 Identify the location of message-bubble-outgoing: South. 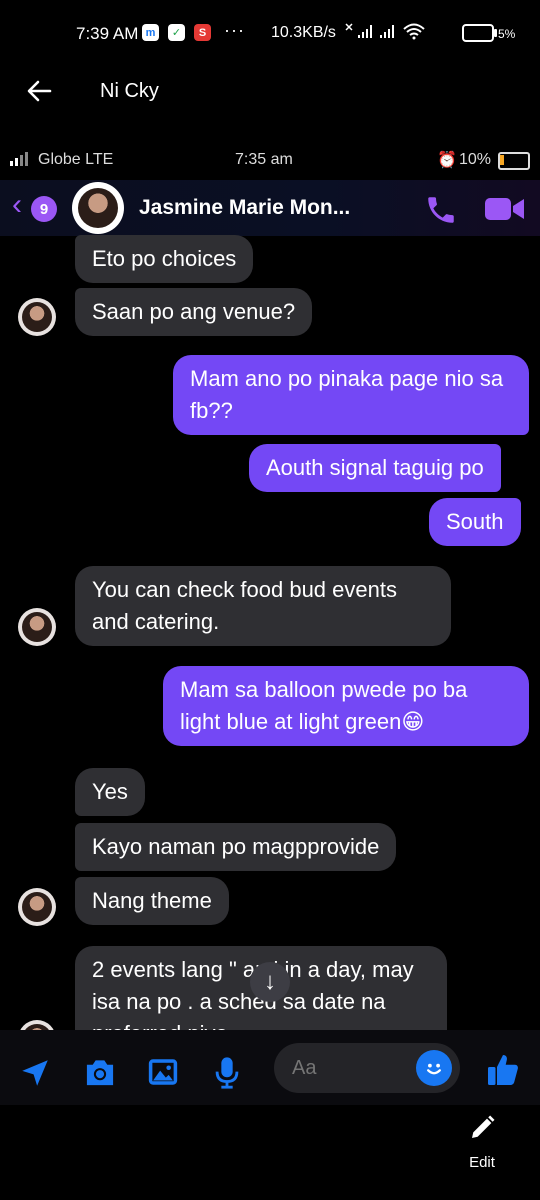
(475, 522).